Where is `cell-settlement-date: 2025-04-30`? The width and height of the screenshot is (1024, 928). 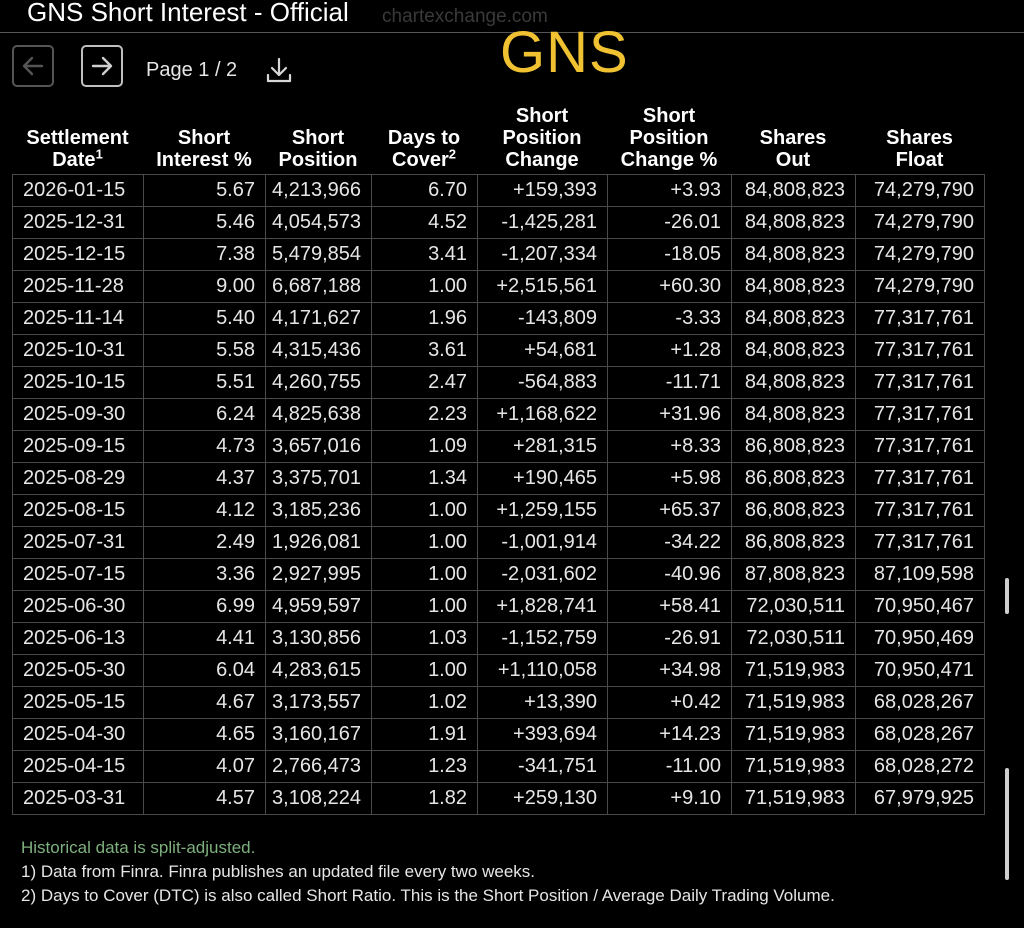 cell-settlement-date: 2025-04-30 is located at coordinates (78, 734).